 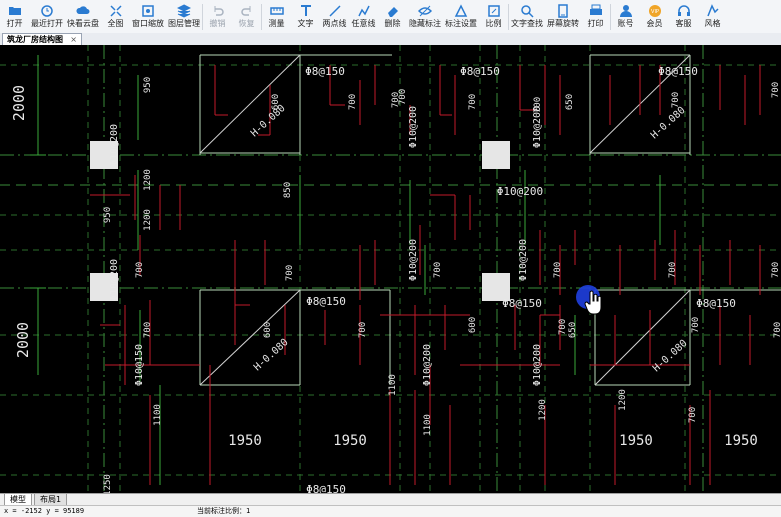 What do you see at coordinates (276, 10) in the screenshot?
I see `measure-icon` at bounding box center [276, 10].